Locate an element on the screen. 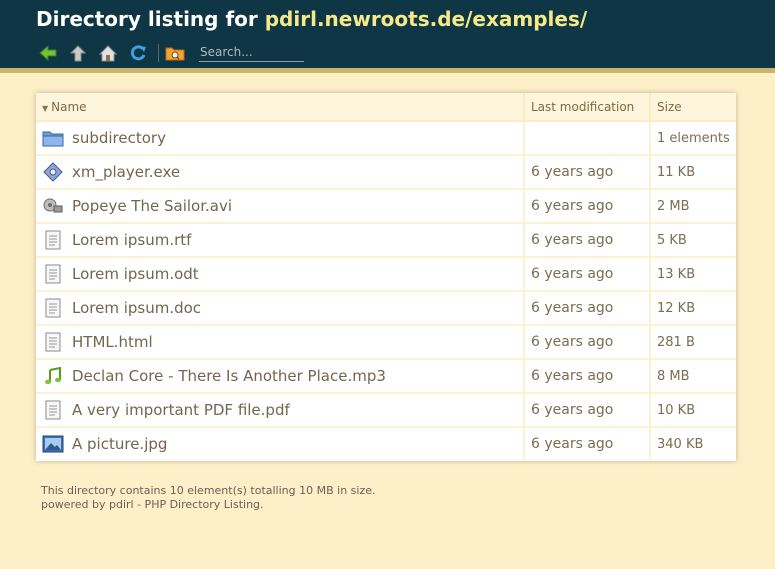 This screenshot has width=775, height=569. table-row: Lorem ipsum.odt 6 years ago 13 KB is located at coordinates (386, 274).